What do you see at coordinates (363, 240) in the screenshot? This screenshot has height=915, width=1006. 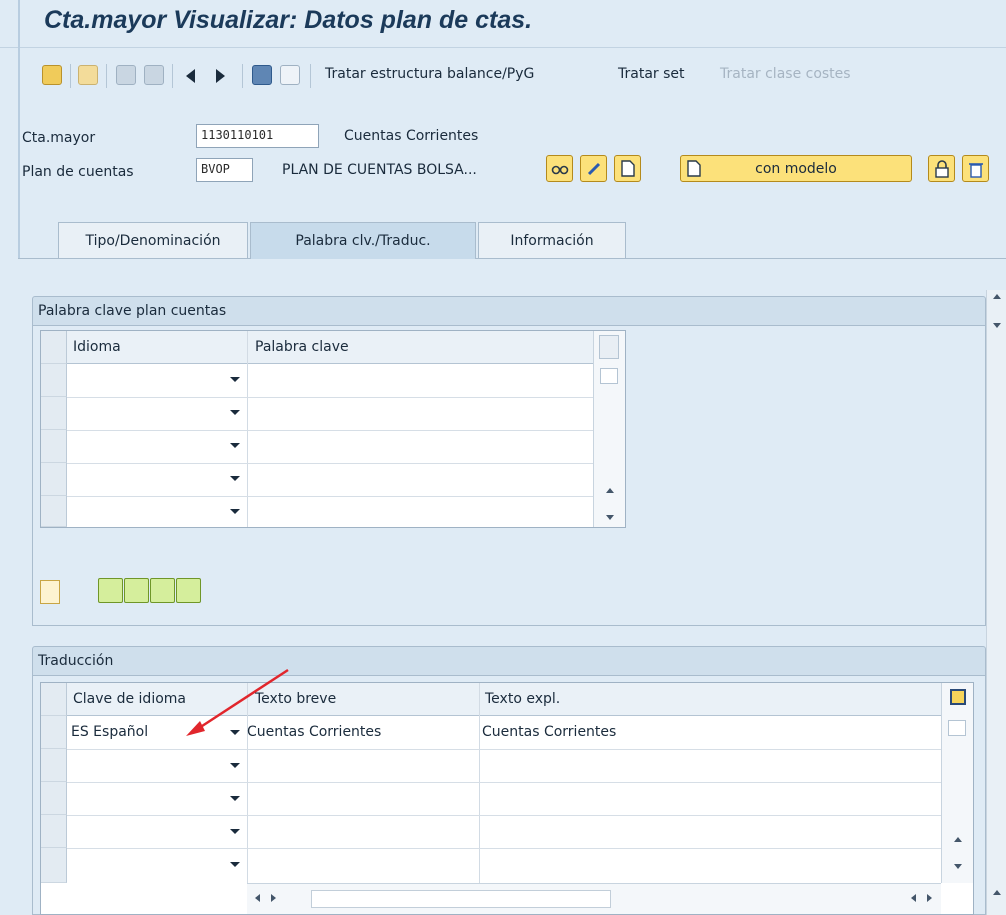 I see `tab-keyword-translation: Palabra clv./Traduc.` at bounding box center [363, 240].